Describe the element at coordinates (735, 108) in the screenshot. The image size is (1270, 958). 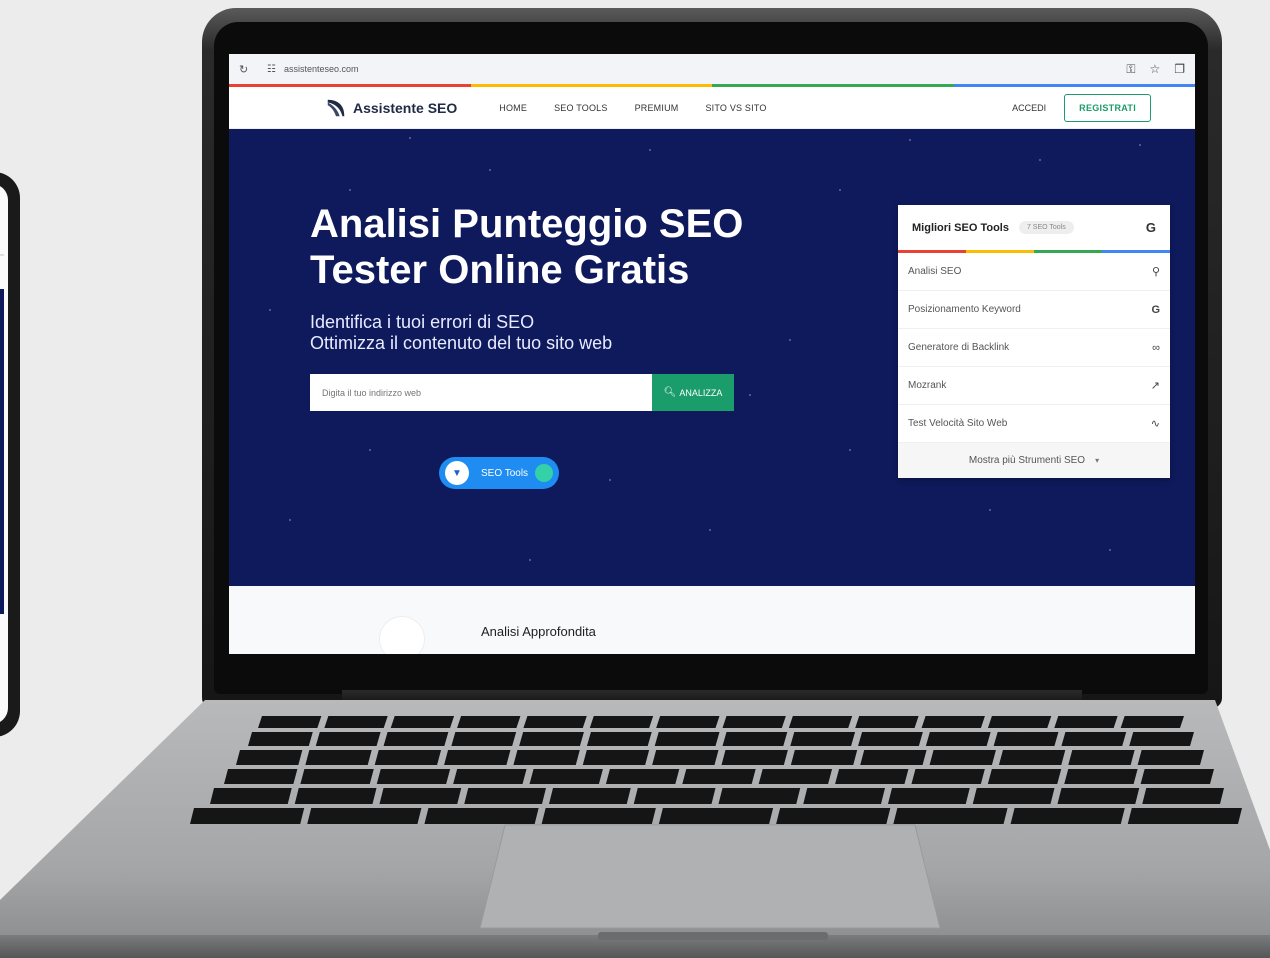
I see `nav-sito-vs-sito: SITO VS SITO` at that location.